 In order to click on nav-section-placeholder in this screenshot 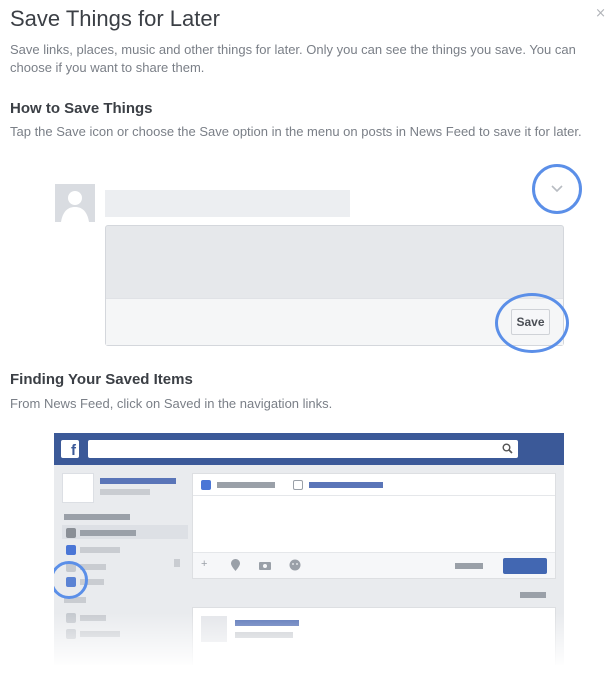, I will do `click(97, 517)`.